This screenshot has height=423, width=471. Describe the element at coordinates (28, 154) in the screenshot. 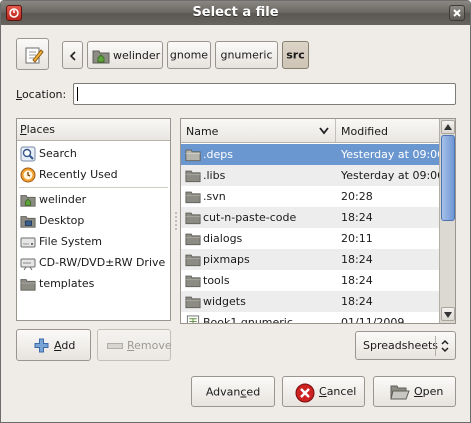

I see `search-icon` at that location.